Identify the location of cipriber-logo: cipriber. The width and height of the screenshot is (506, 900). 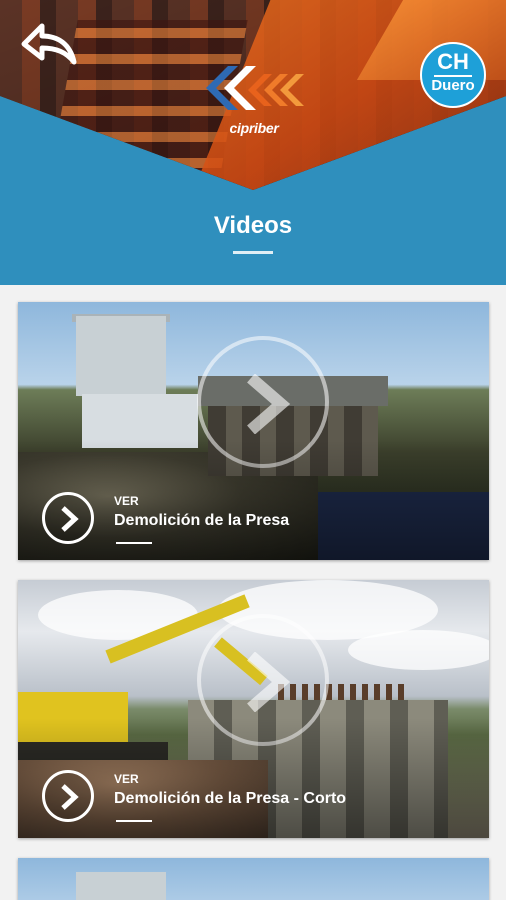
(254, 100).